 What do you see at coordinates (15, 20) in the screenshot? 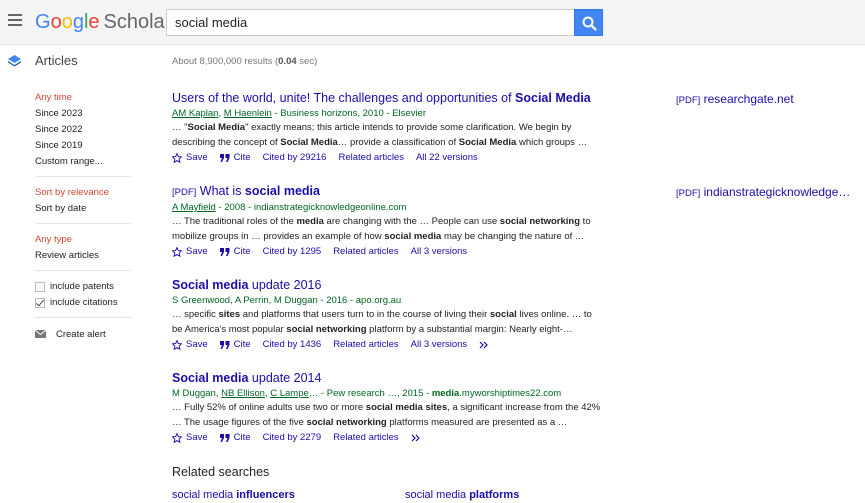
I see `menu-icon` at bounding box center [15, 20].